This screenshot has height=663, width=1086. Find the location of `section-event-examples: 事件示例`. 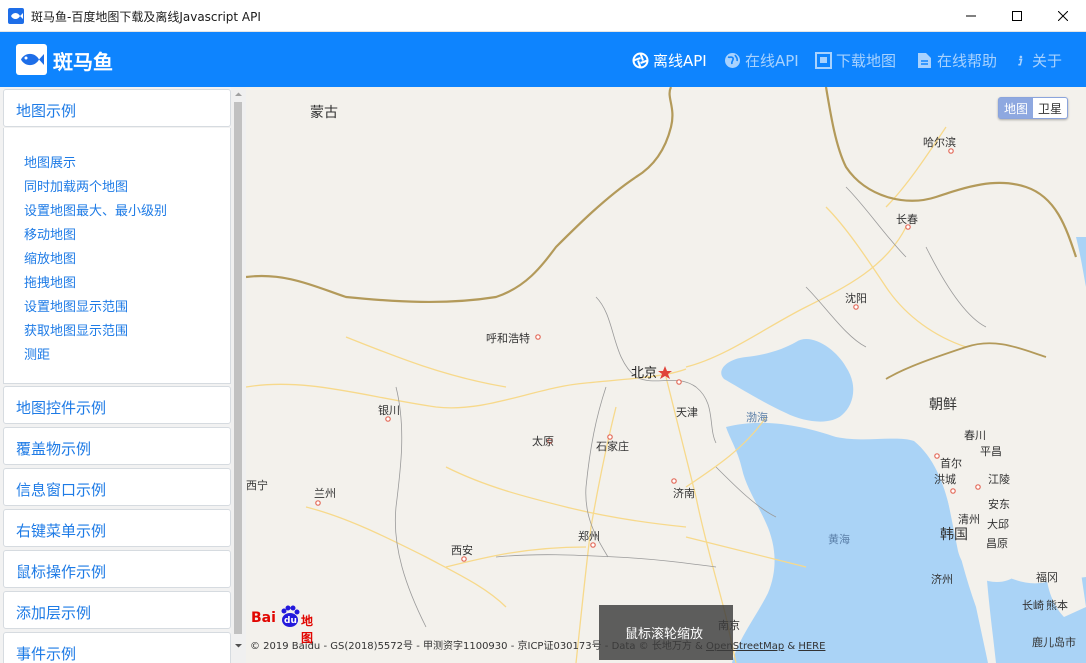

section-event-examples: 事件示例 is located at coordinates (117, 647).